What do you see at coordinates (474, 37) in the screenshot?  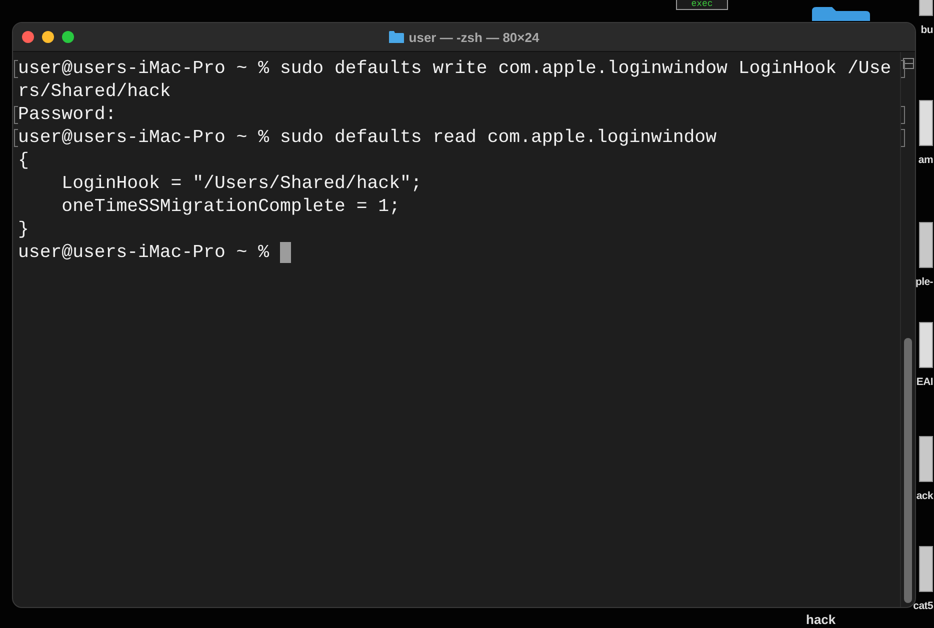 I see `window-title: user — -zsh — 80×24` at bounding box center [474, 37].